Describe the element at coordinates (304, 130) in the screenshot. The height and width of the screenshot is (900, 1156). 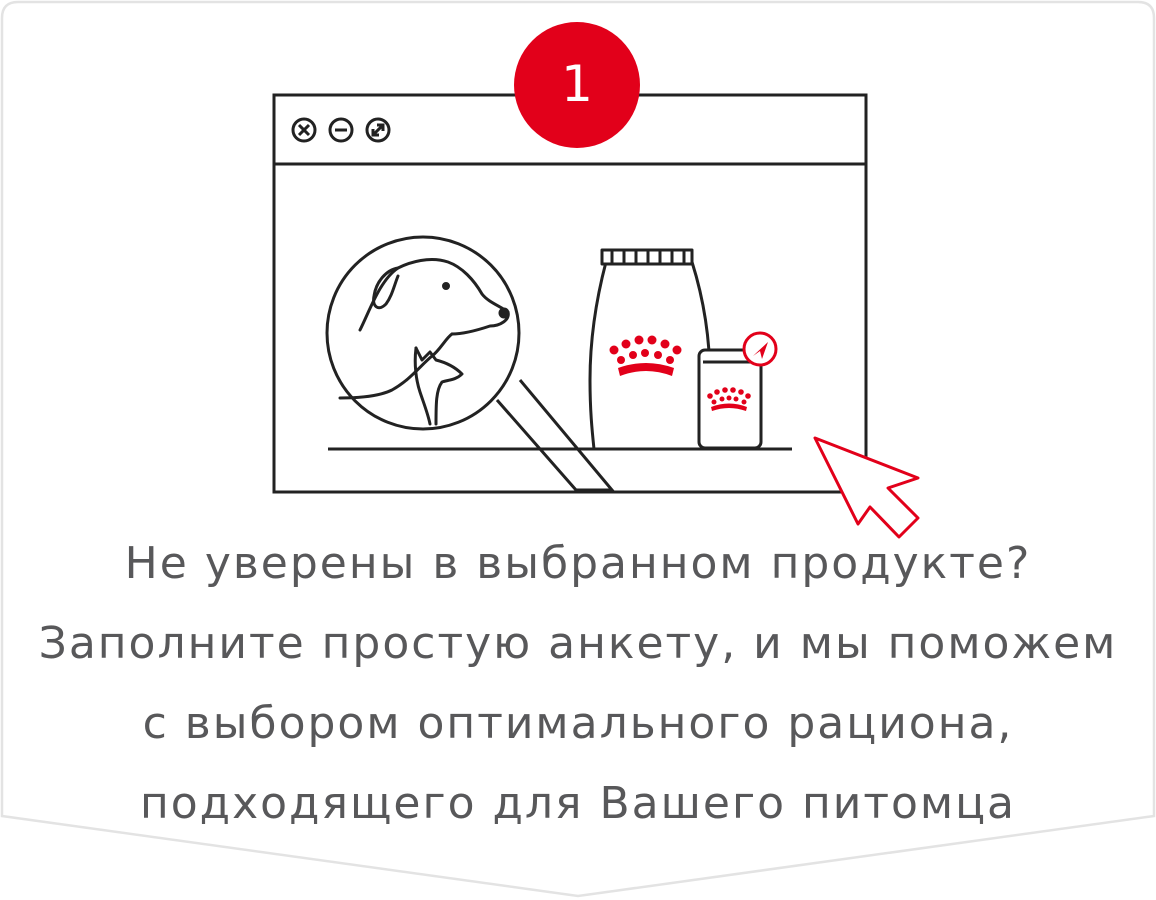
I see `close-icon` at that location.